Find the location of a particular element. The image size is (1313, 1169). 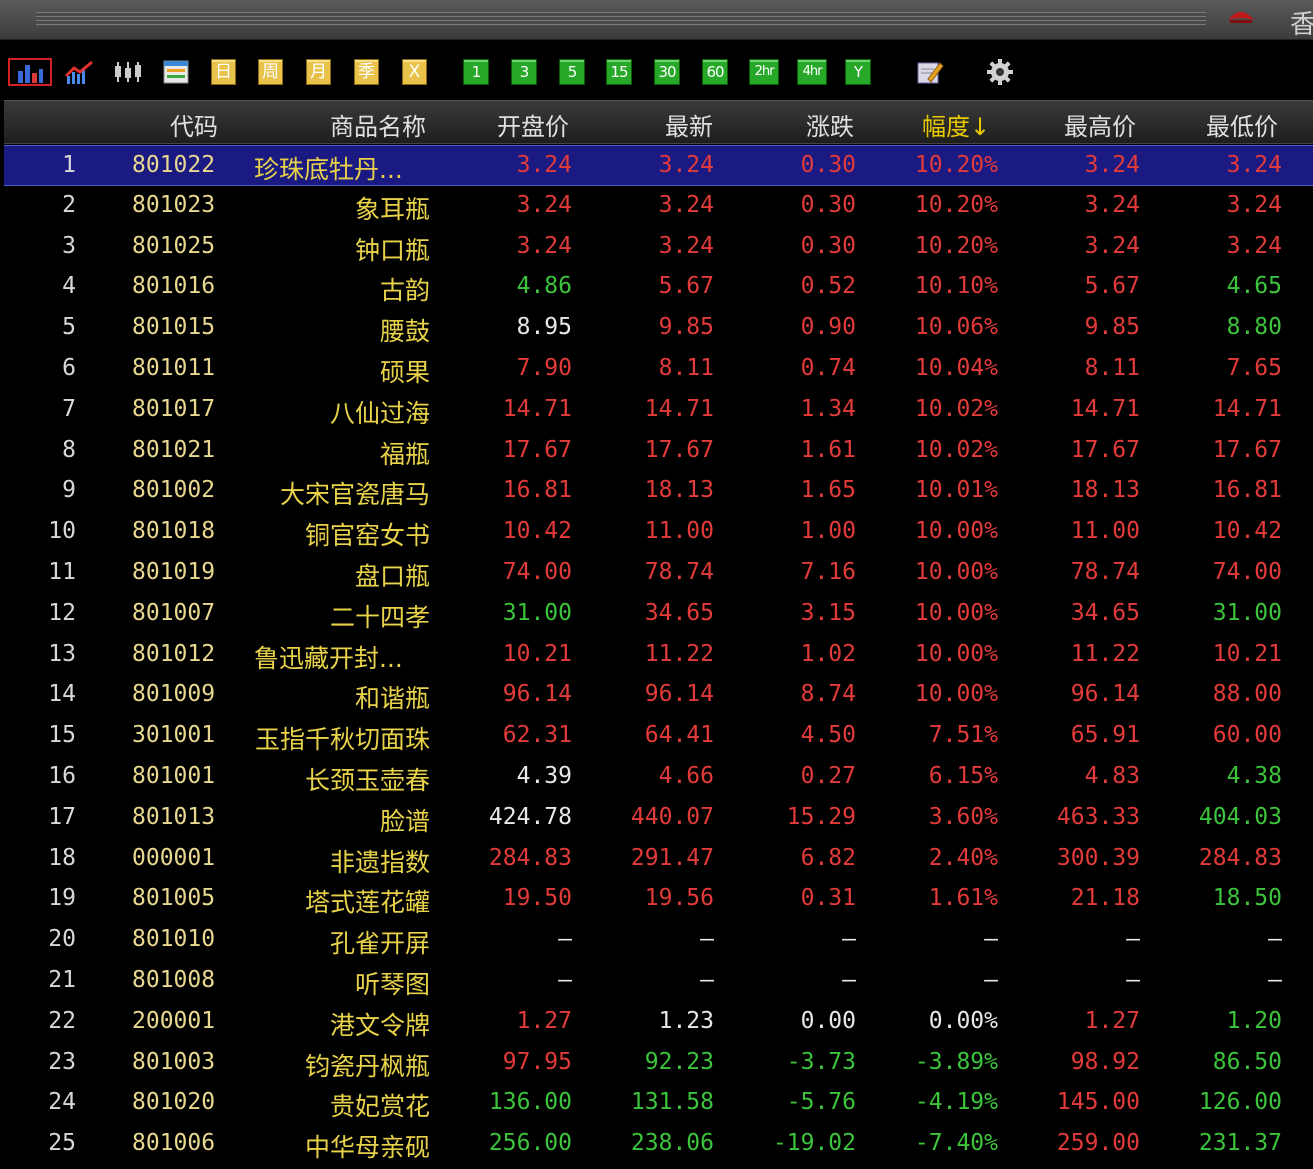

table-row: 4 801016 古韵 4.86 5.67 0.52 10.10% 5.67 4.65 is located at coordinates (658, 287).